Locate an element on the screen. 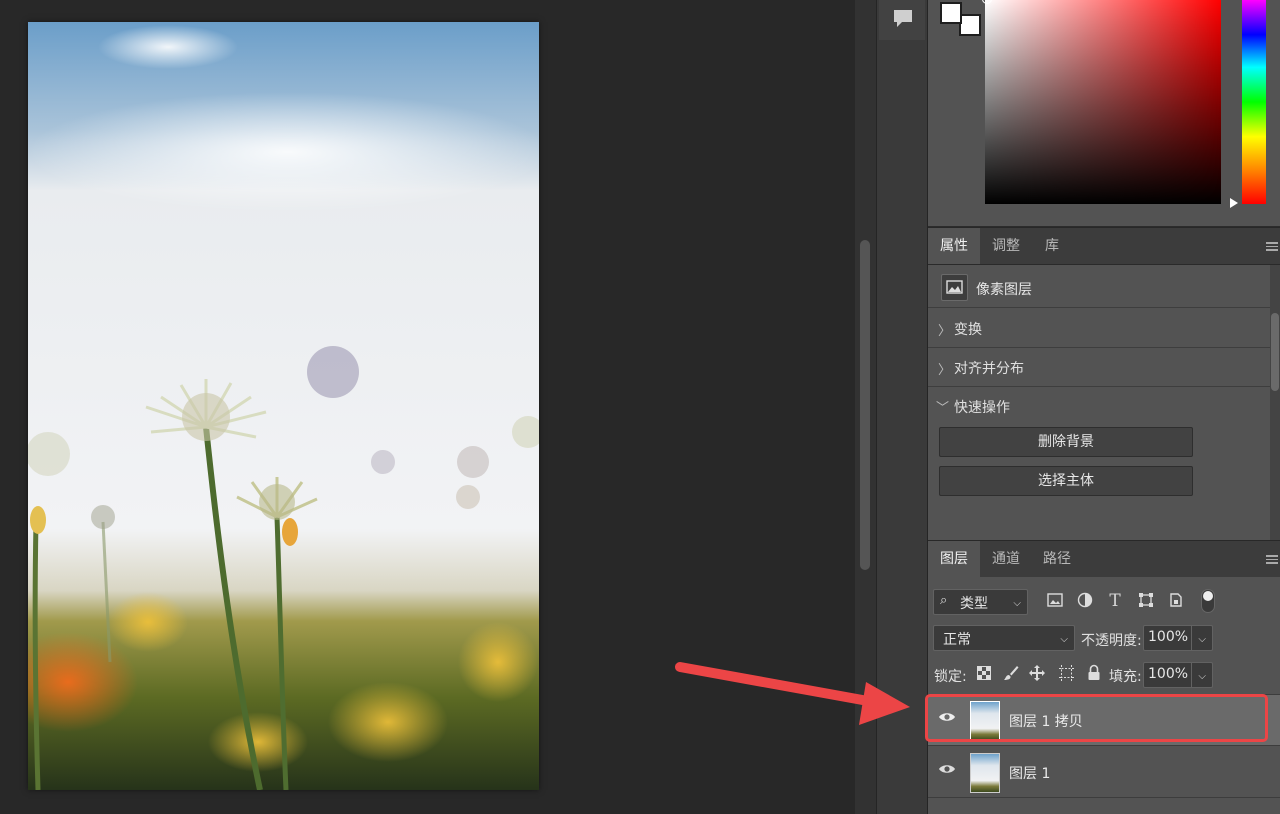 This screenshot has height=814, width=1280. hue-slider is located at coordinates (1254, 102).